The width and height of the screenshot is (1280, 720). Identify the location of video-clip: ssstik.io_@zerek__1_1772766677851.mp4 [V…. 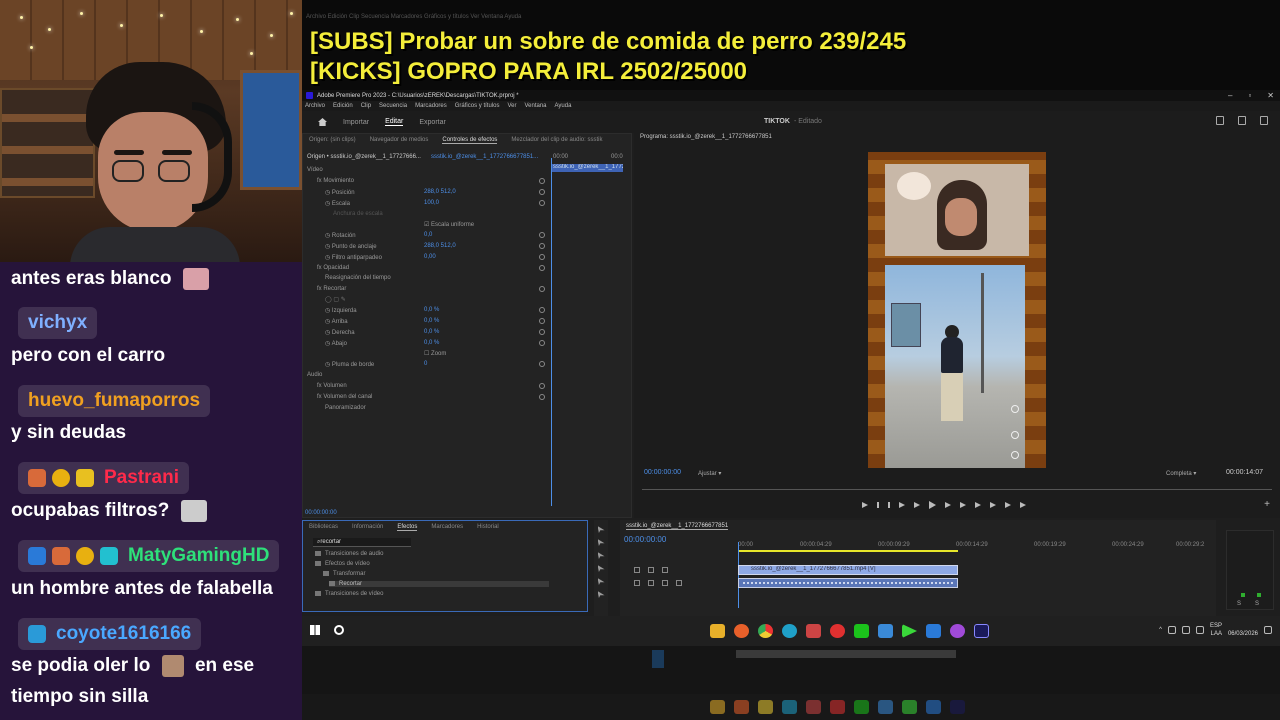
(848, 570).